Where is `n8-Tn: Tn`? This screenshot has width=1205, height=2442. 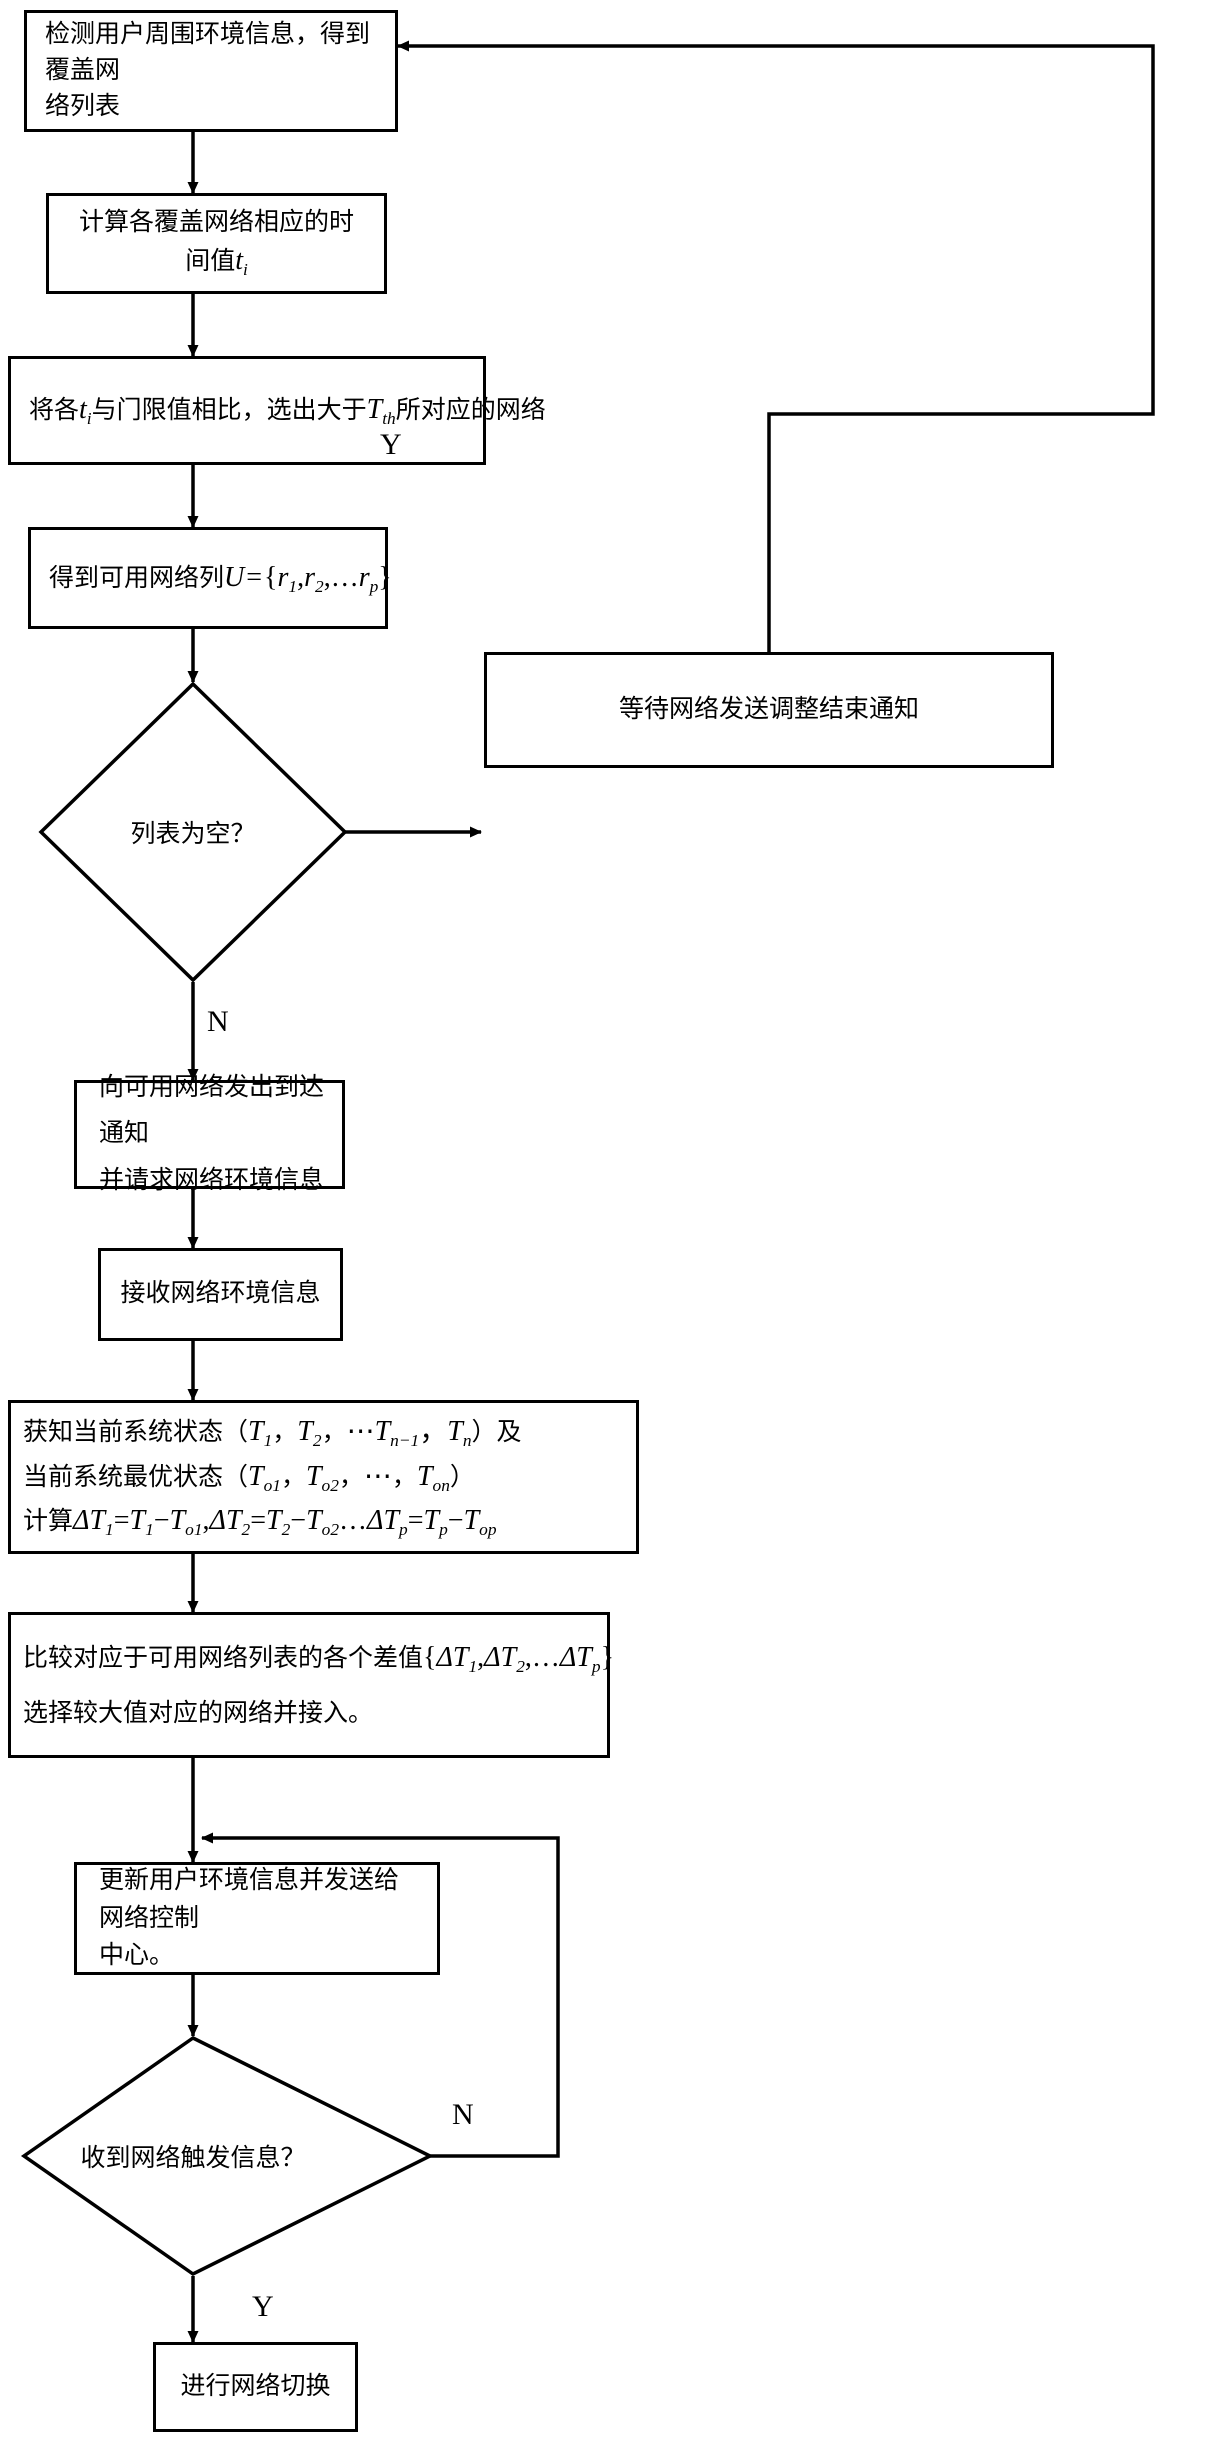
n8-Tn: Tn is located at coordinates (459, 1432).